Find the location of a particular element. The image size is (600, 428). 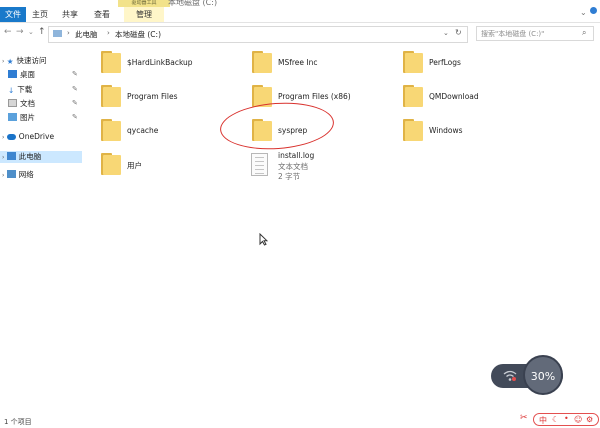

context-tab-group: 驱动器工具 is located at coordinates (144, 3).